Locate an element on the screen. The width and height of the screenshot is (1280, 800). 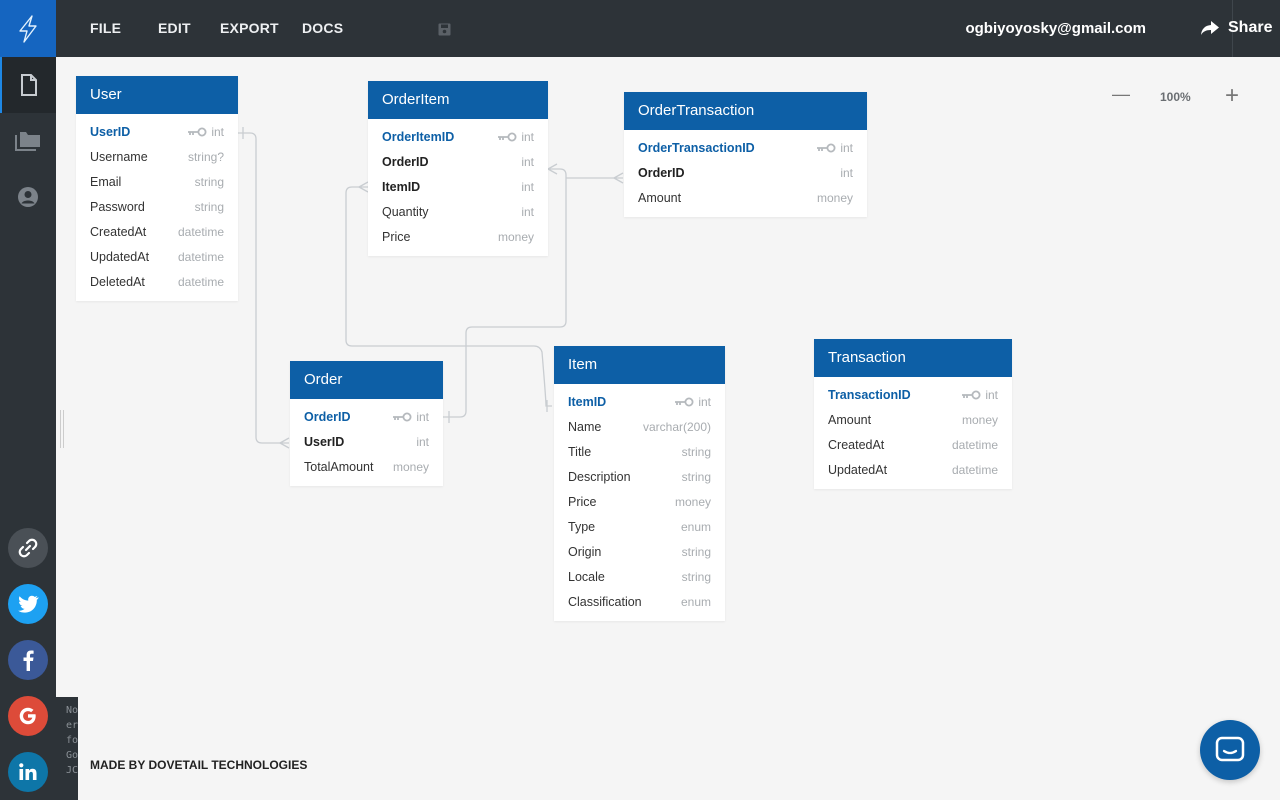
field-type: datetime is located at coordinates (201, 282).